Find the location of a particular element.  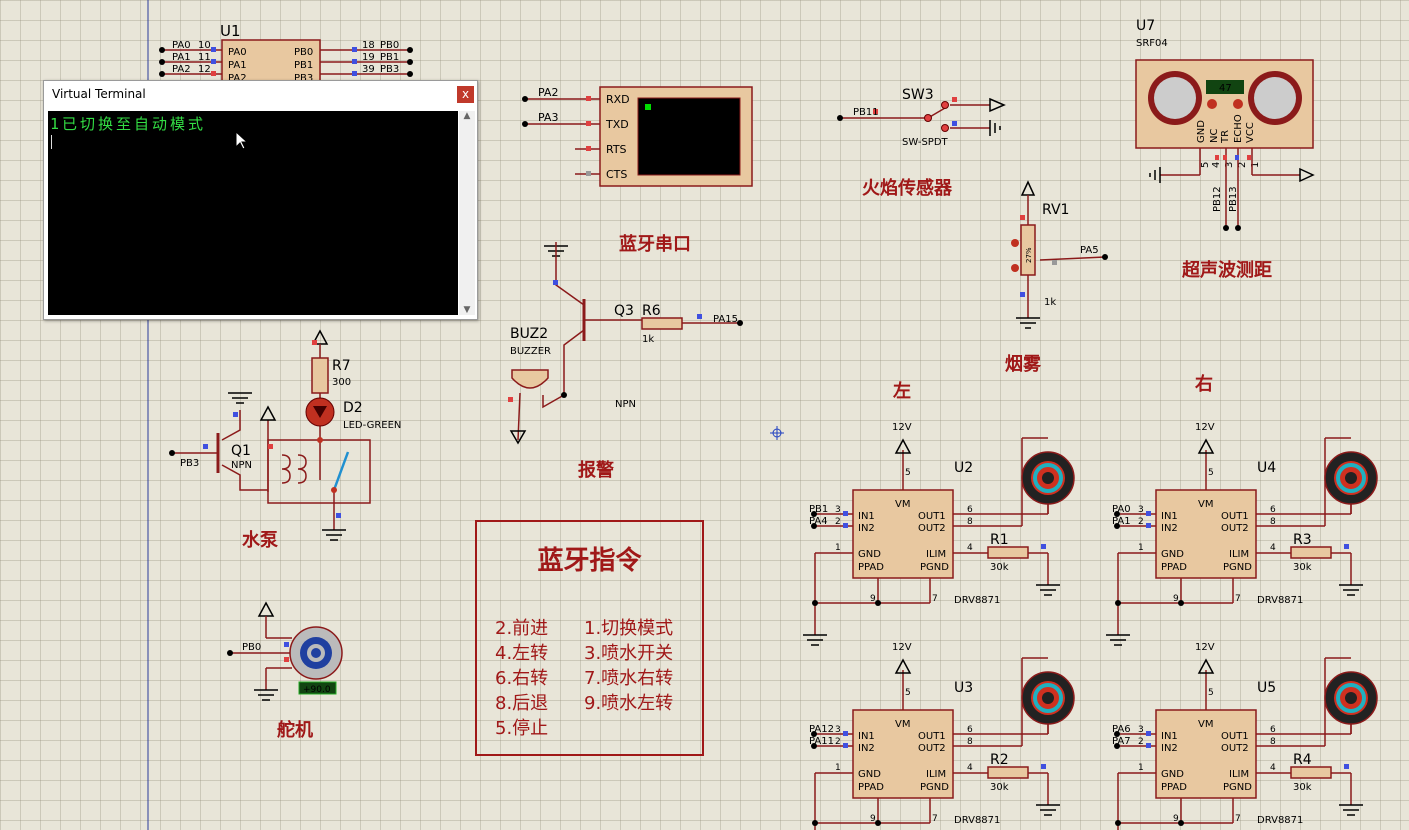

scroll-up-icon: ▲ is located at coordinates (467, 116).